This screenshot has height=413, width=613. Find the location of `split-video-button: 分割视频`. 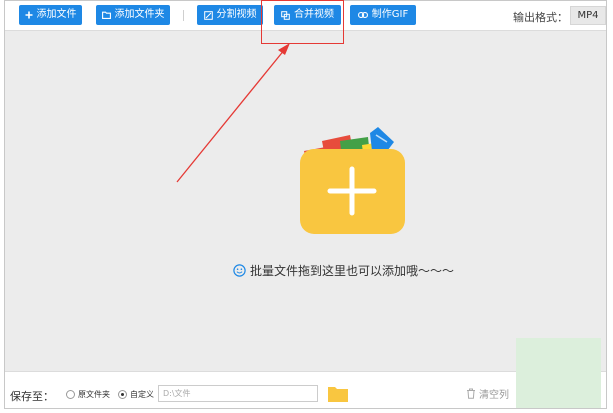

split-video-button: 分割视频 is located at coordinates (230, 15).